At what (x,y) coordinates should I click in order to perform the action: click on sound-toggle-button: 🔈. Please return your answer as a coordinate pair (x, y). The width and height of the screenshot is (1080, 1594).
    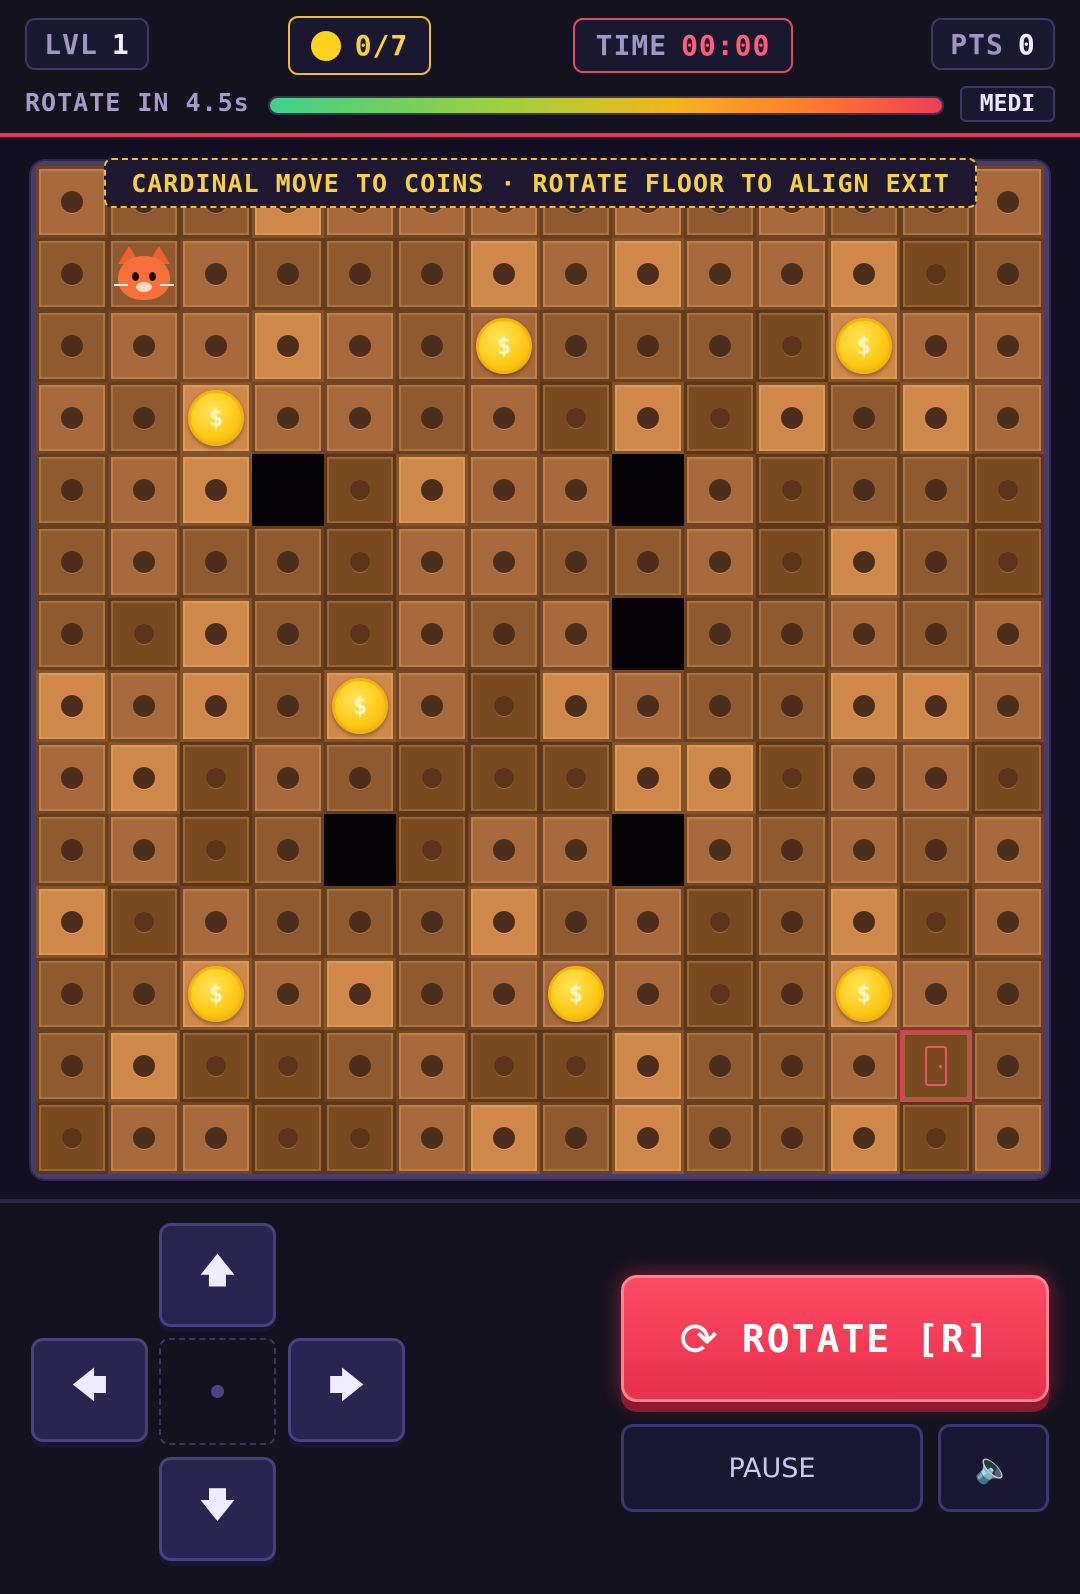
    Looking at the image, I should click on (993, 1468).